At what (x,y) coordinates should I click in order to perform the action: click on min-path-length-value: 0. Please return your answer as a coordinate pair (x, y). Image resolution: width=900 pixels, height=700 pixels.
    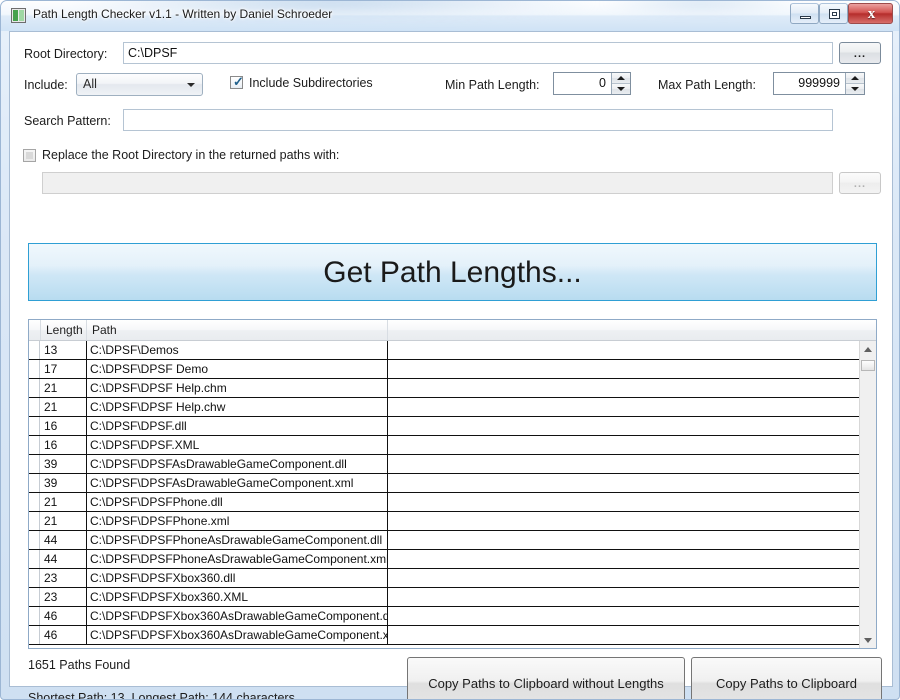
    Looking at the image, I should click on (582, 83).